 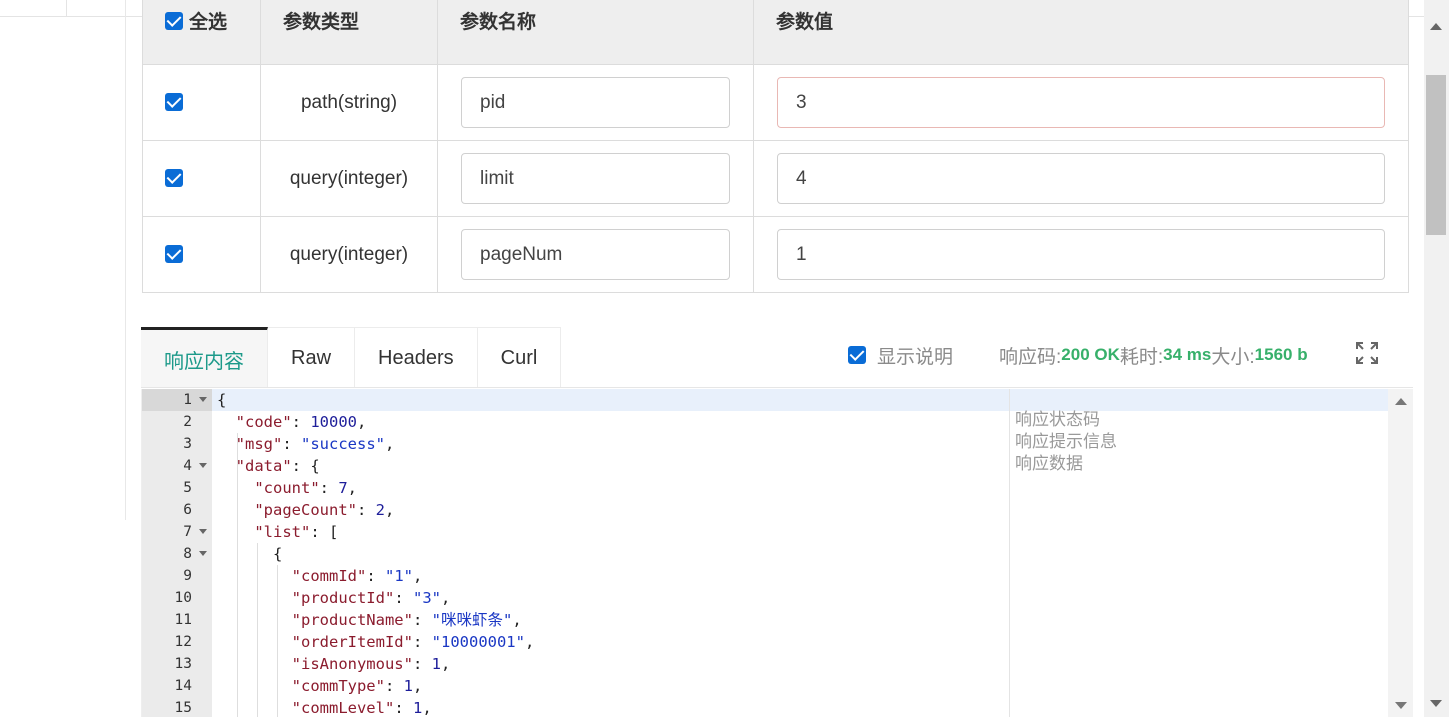 I want to click on code-line: "msg": "success",, so click(x=315, y=444).